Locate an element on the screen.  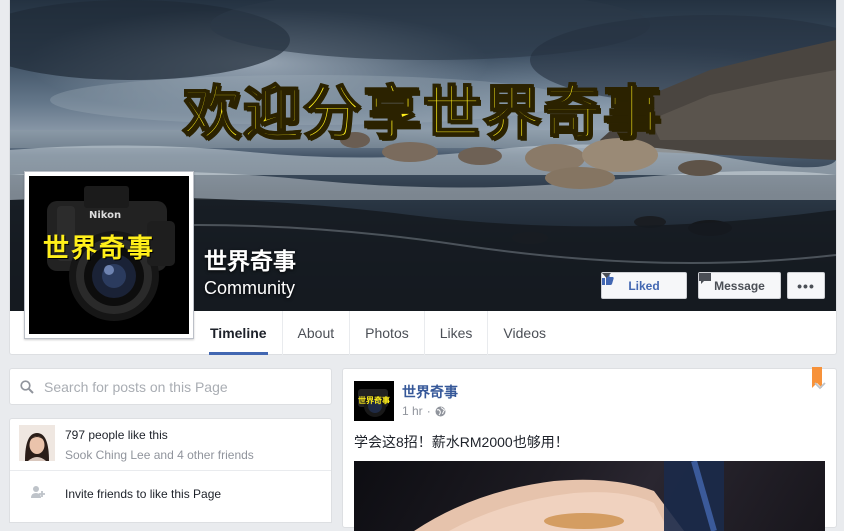
more-options-button: ••• is located at coordinates (806, 285).